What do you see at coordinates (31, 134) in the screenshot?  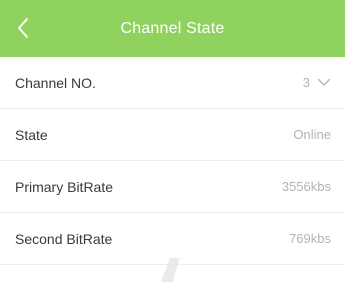 I see `state-label: State` at bounding box center [31, 134].